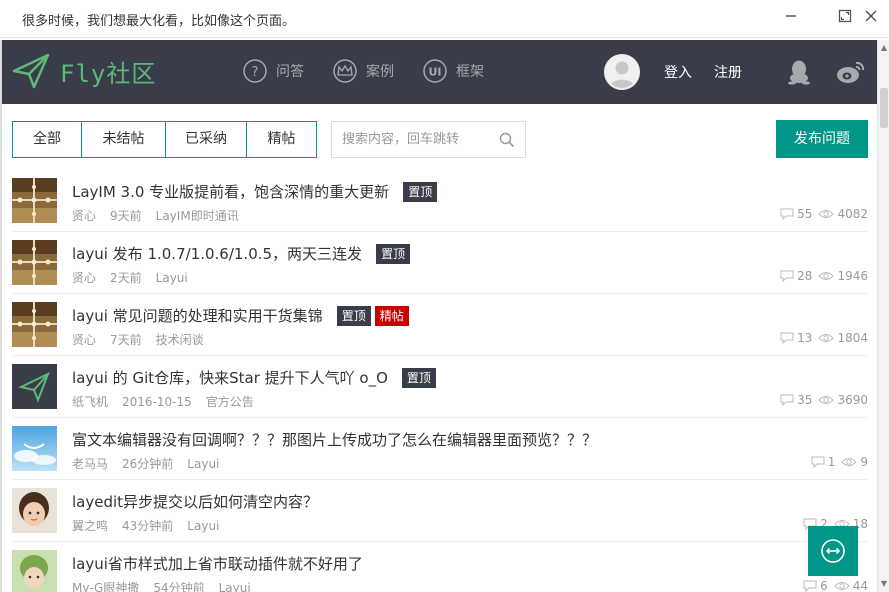 Image resolution: width=889 pixels, height=592 pixels. I want to click on post-title-line: 富文本编辑器没有回调啊？？？那图片上传成功了怎么在编辑器里面预览？？？, so click(334, 439).